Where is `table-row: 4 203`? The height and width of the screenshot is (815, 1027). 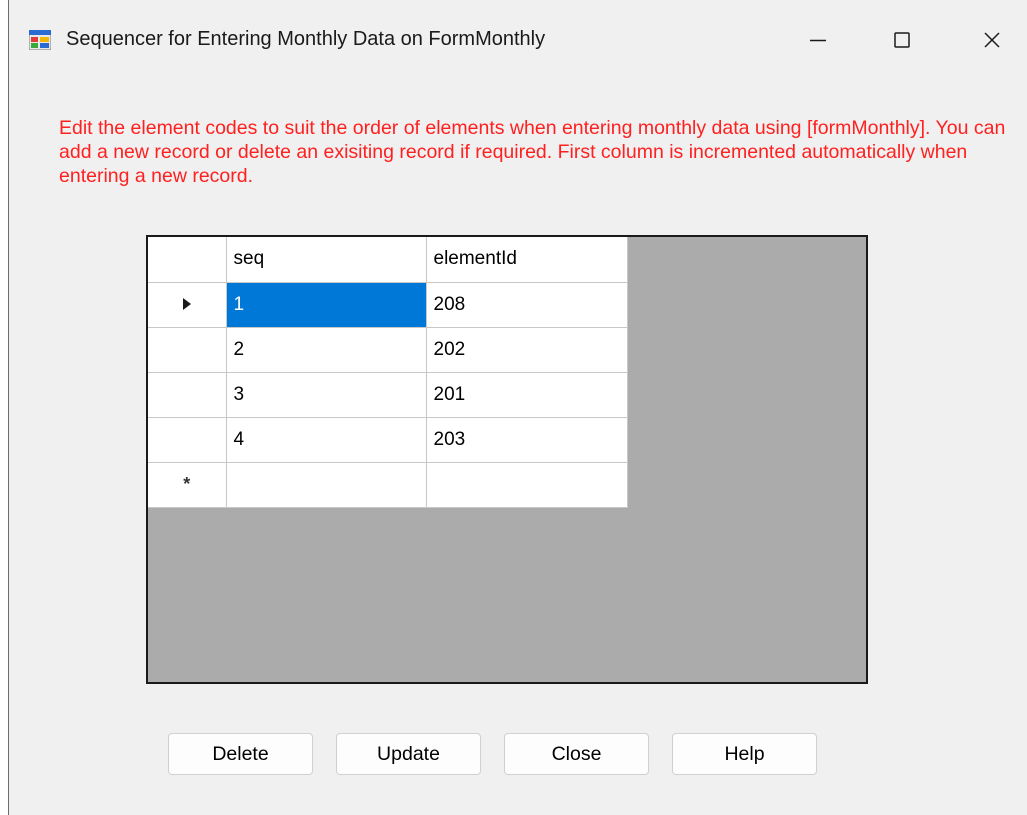
table-row: 4 203 is located at coordinates (388, 440).